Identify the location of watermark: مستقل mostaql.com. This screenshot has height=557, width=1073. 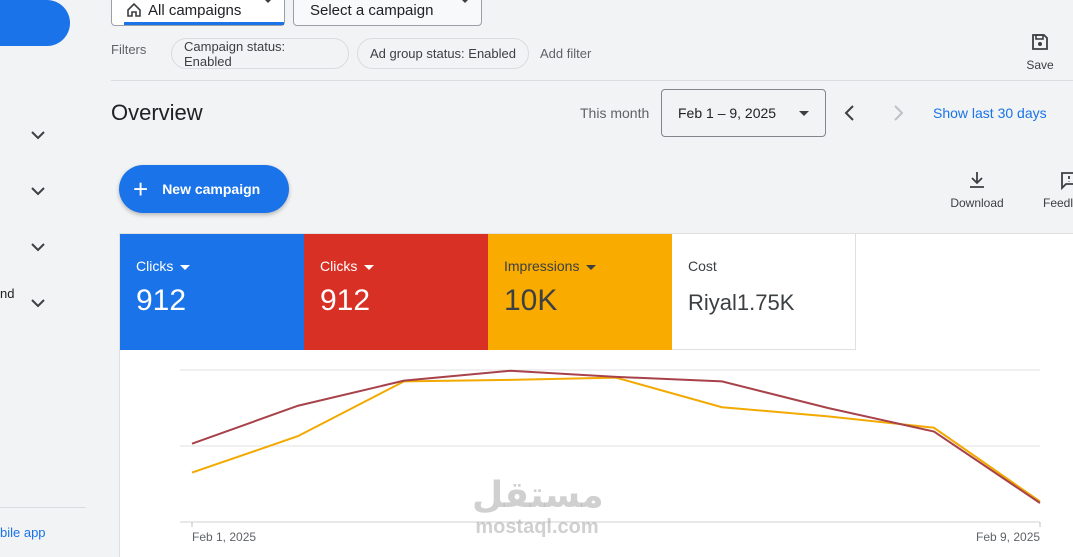
(538, 507).